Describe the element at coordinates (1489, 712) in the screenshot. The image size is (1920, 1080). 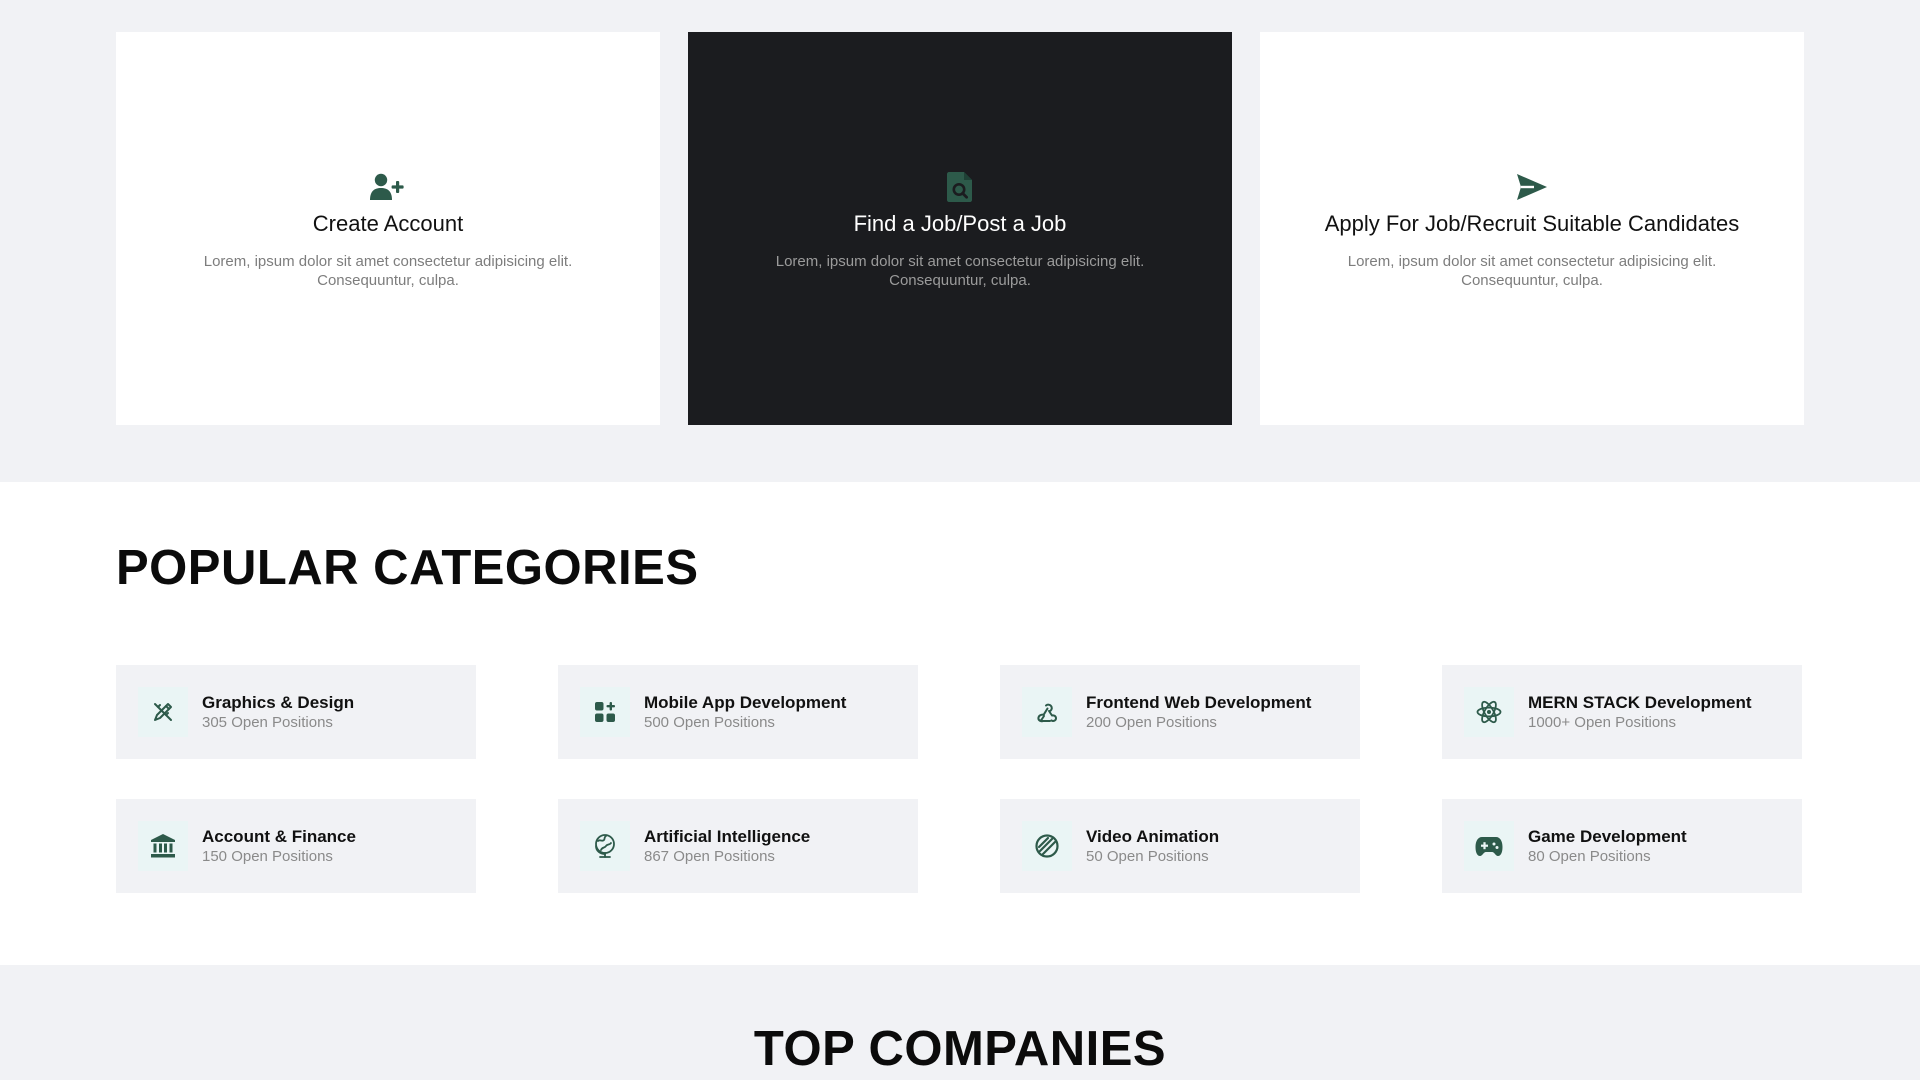
I see `react-atom-icon` at that location.